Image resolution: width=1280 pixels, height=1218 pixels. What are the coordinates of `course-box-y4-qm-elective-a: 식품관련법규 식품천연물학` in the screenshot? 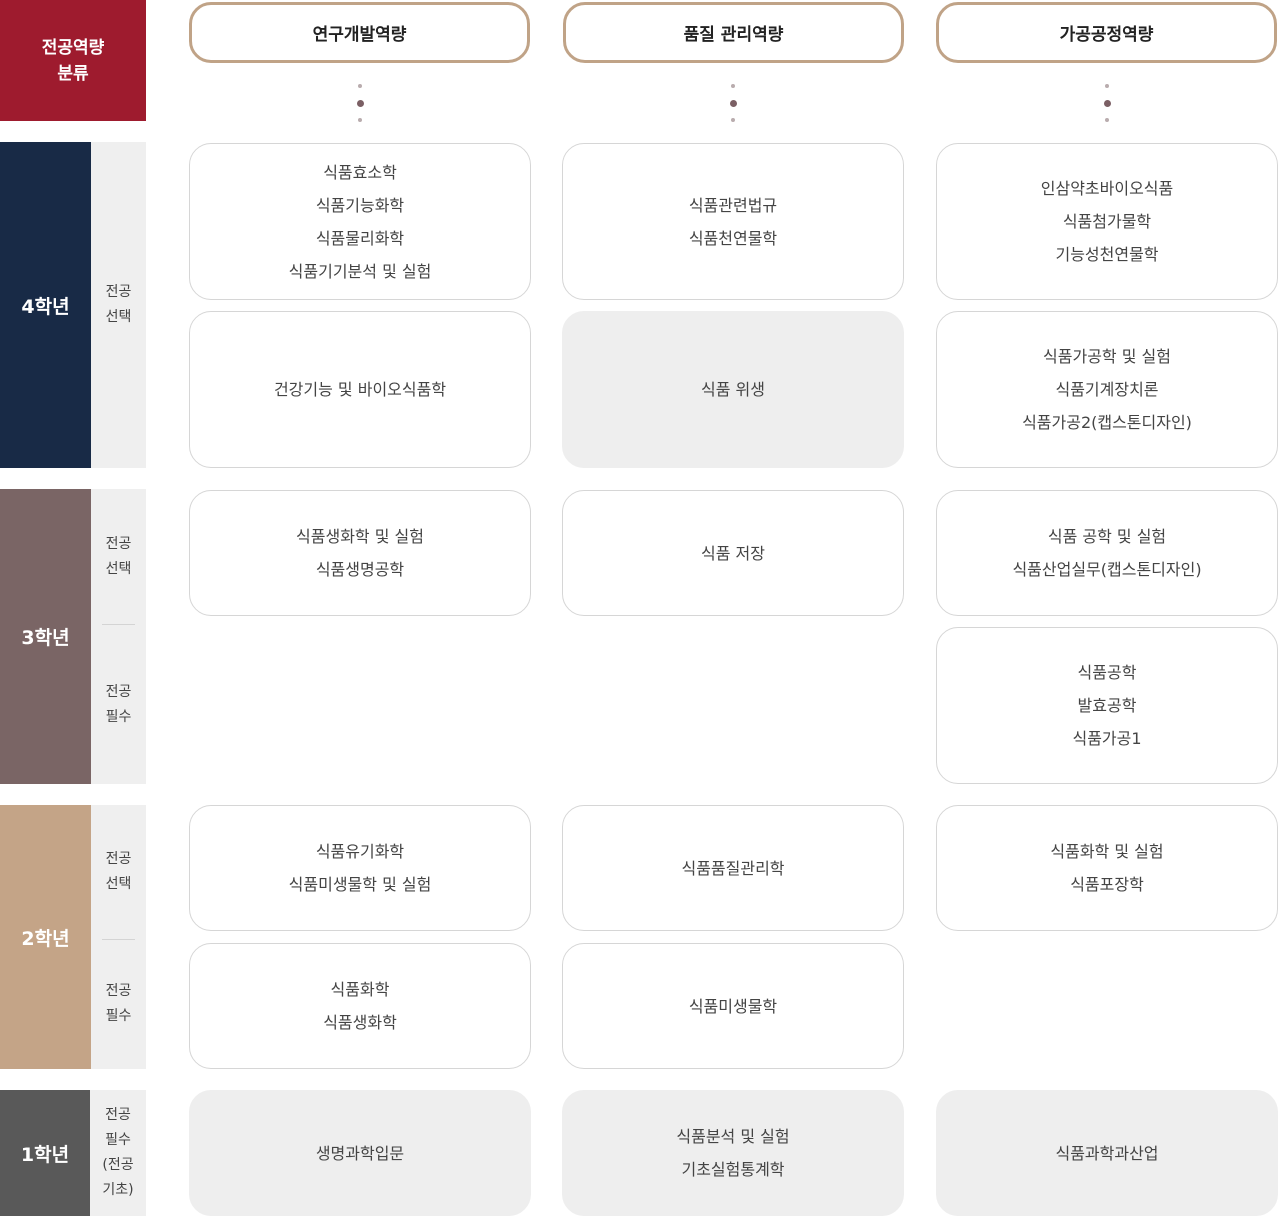 It's located at (733, 221).